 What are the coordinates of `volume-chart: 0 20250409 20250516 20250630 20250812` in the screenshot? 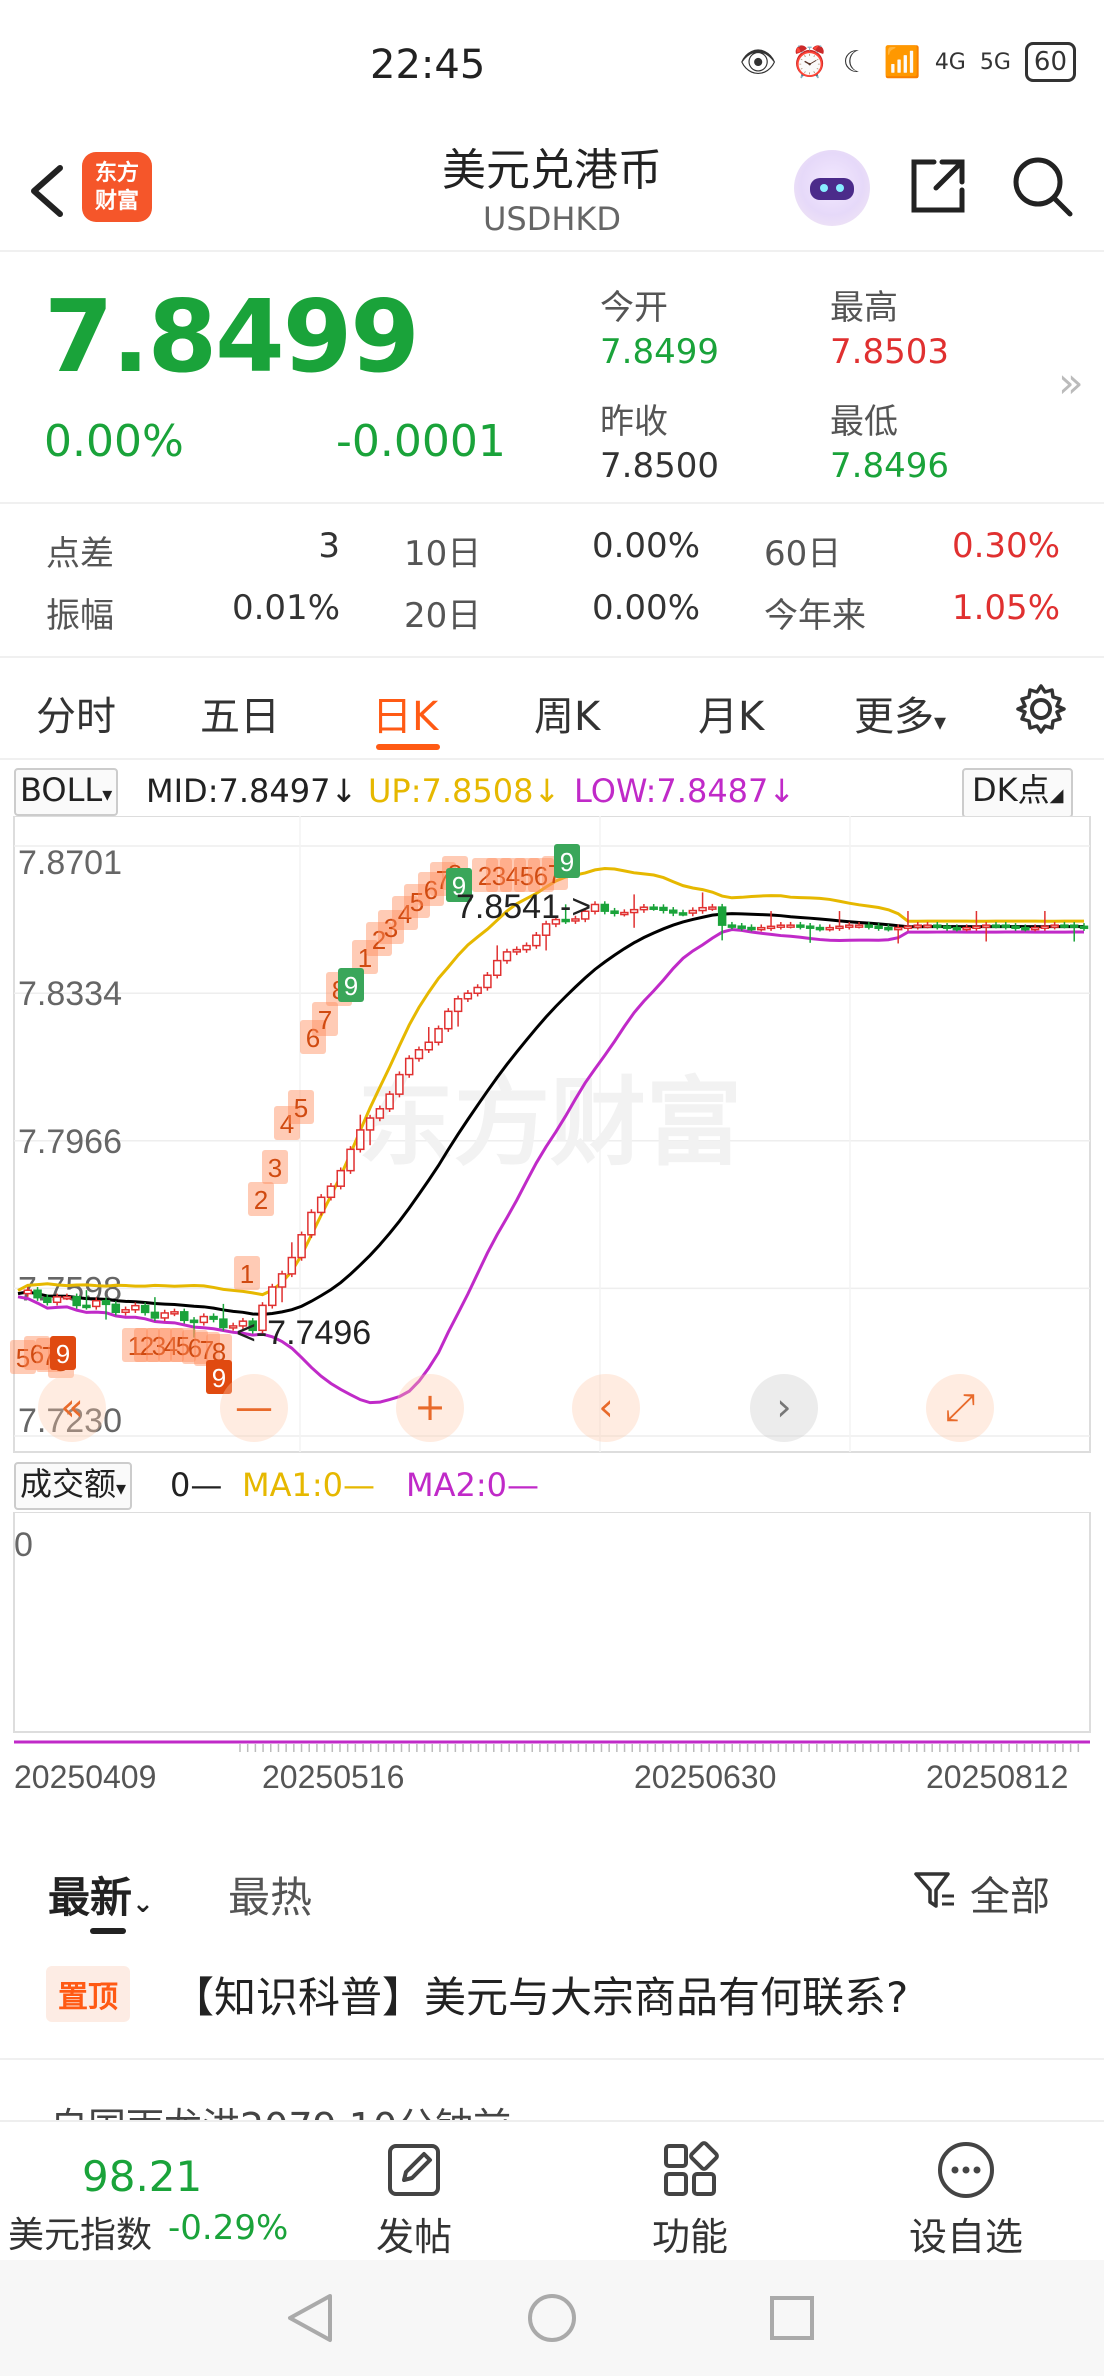 It's located at (552, 1656).